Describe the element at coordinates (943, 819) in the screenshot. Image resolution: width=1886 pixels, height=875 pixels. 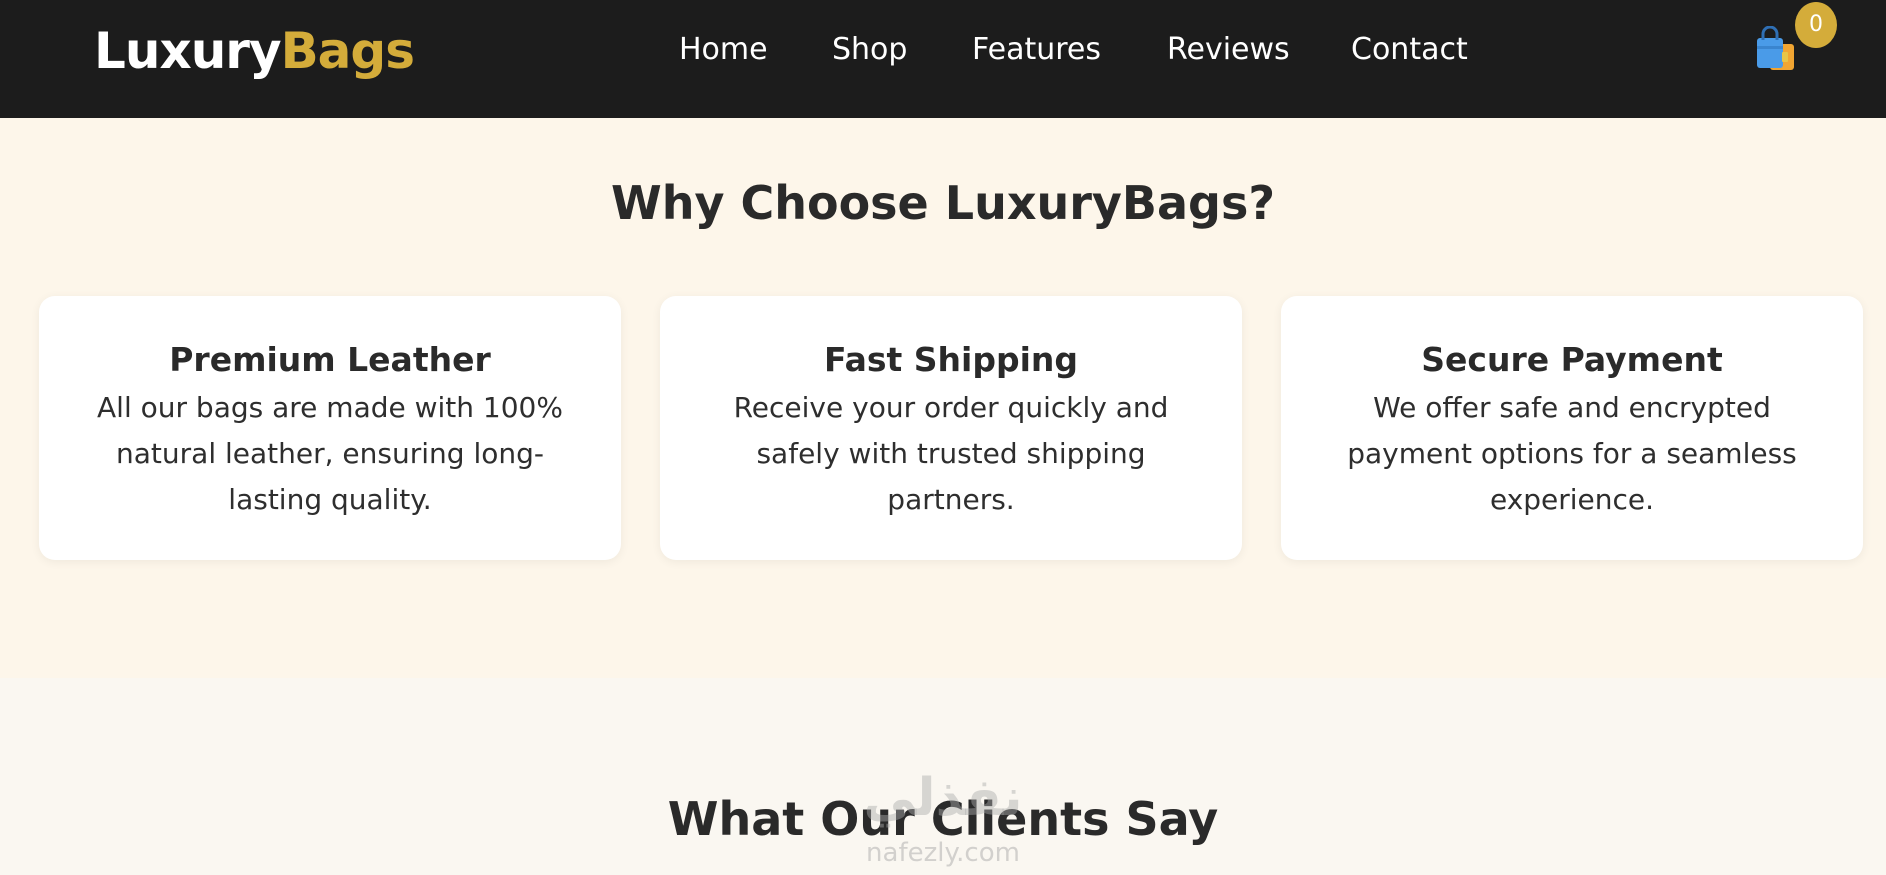
I see `testimonials-title: What Our Clients Say` at that location.